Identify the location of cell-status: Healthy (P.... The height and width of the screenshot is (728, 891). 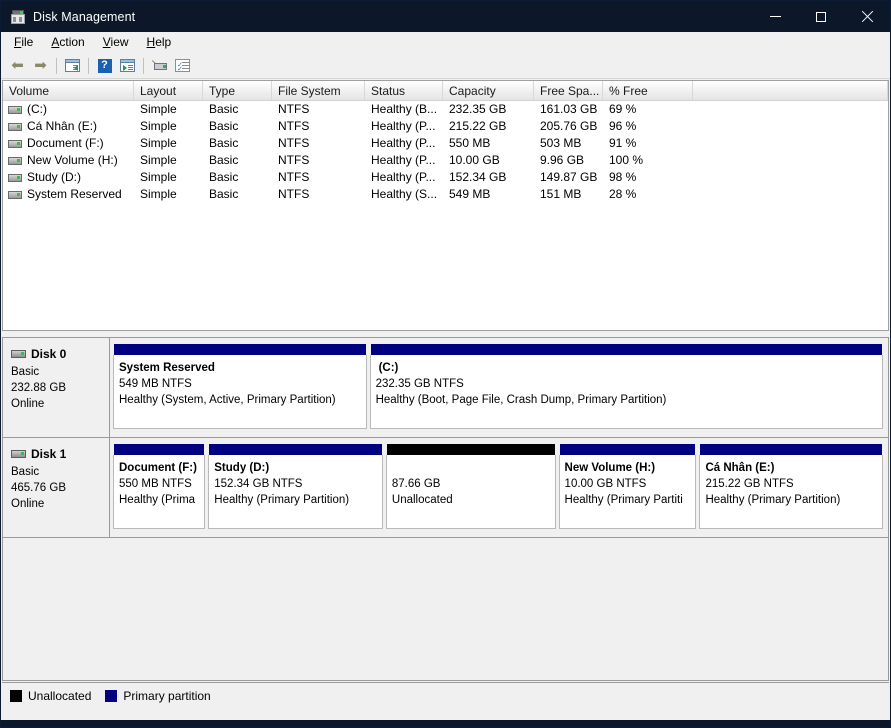
(403, 143).